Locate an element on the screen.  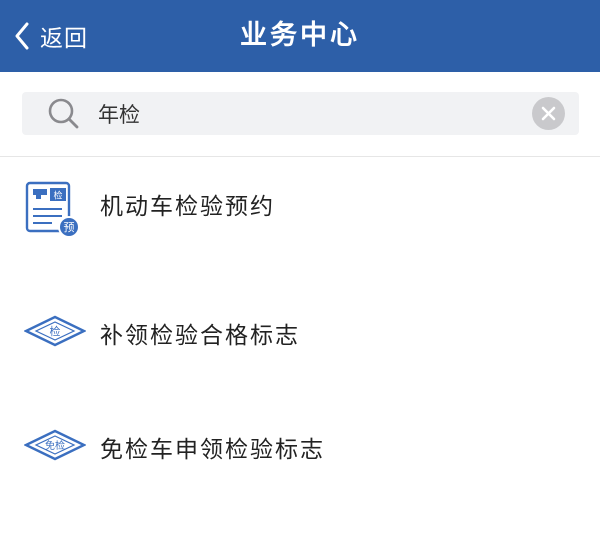
clear-search-button is located at coordinates (548, 113).